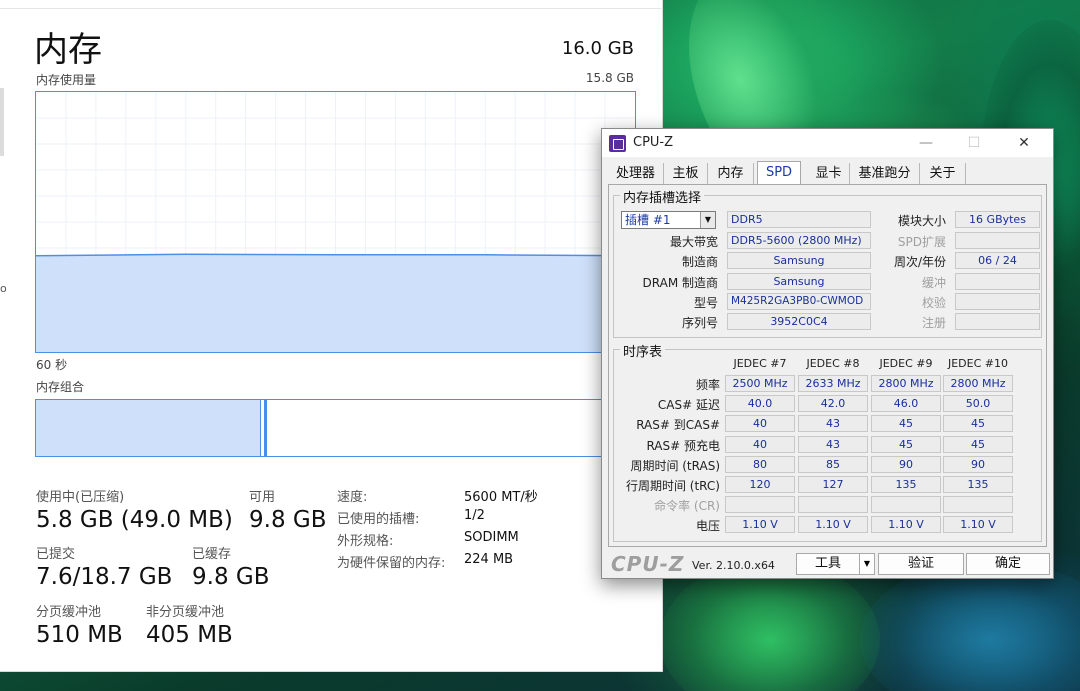 Image resolution: width=1080 pixels, height=691 pixels. I want to click on graph-max-label: 15.8 GB, so click(609, 78).